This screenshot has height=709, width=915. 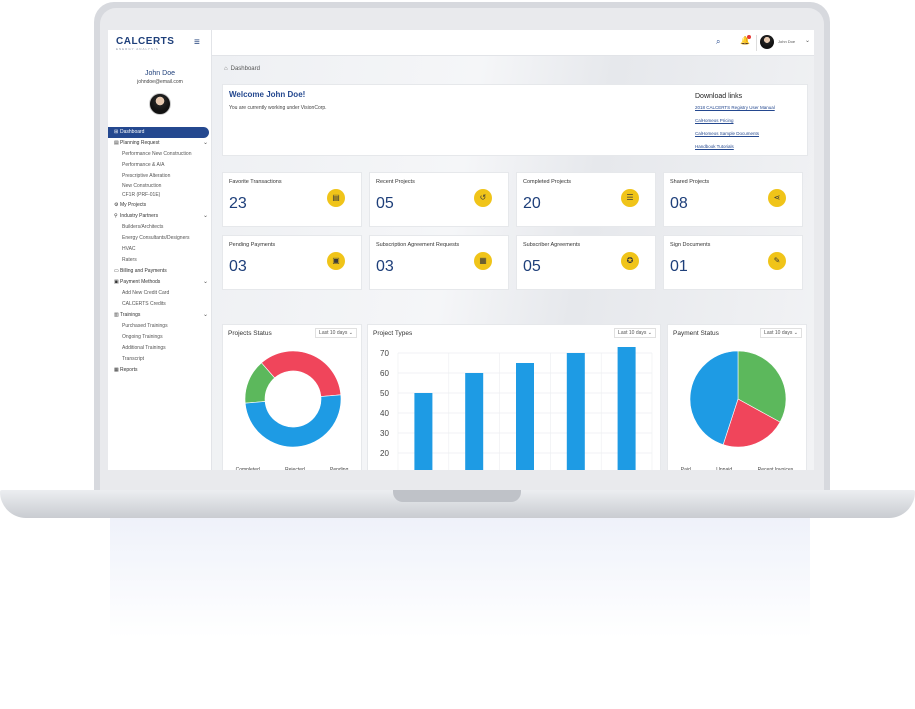 I want to click on sidebar-item: Add New Credit Card, so click(x=160, y=293).